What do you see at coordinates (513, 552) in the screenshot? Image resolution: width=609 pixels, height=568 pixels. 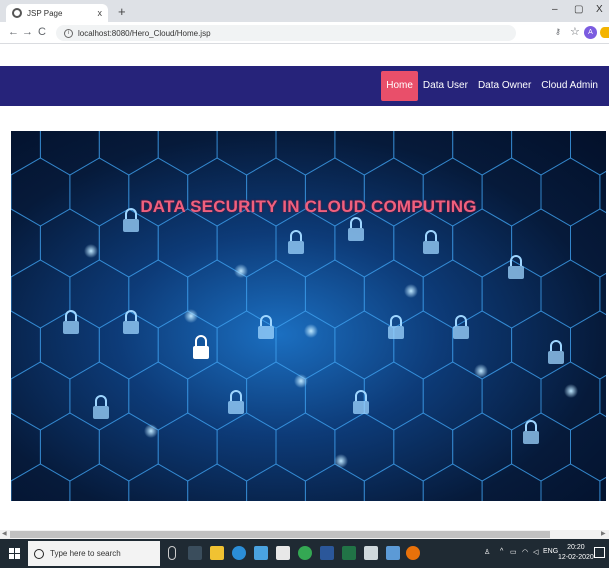 I see `network-icon: ▭` at bounding box center [513, 552].